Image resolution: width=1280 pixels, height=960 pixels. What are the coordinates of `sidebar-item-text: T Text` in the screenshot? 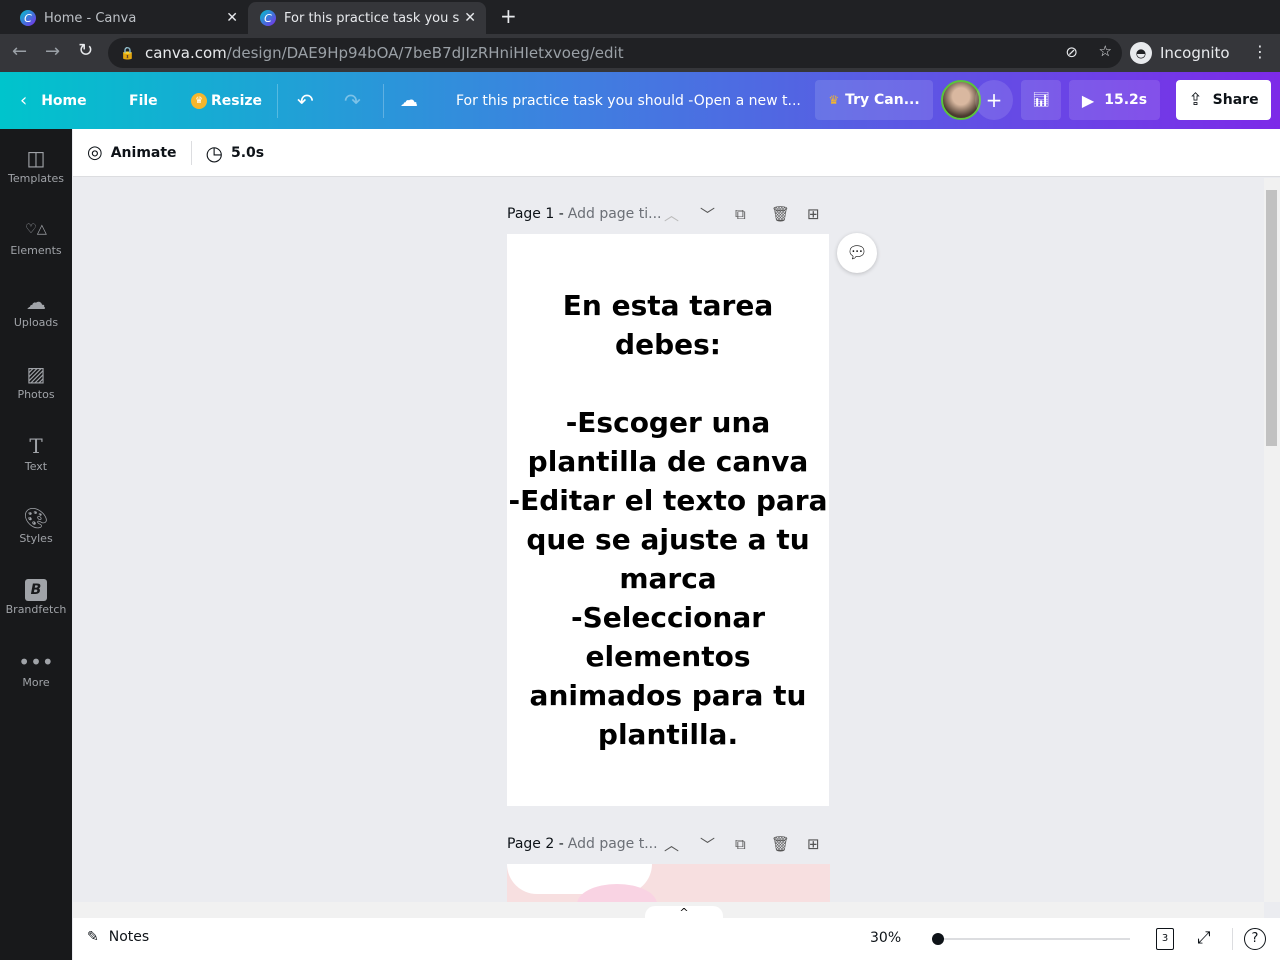 It's located at (36, 453).